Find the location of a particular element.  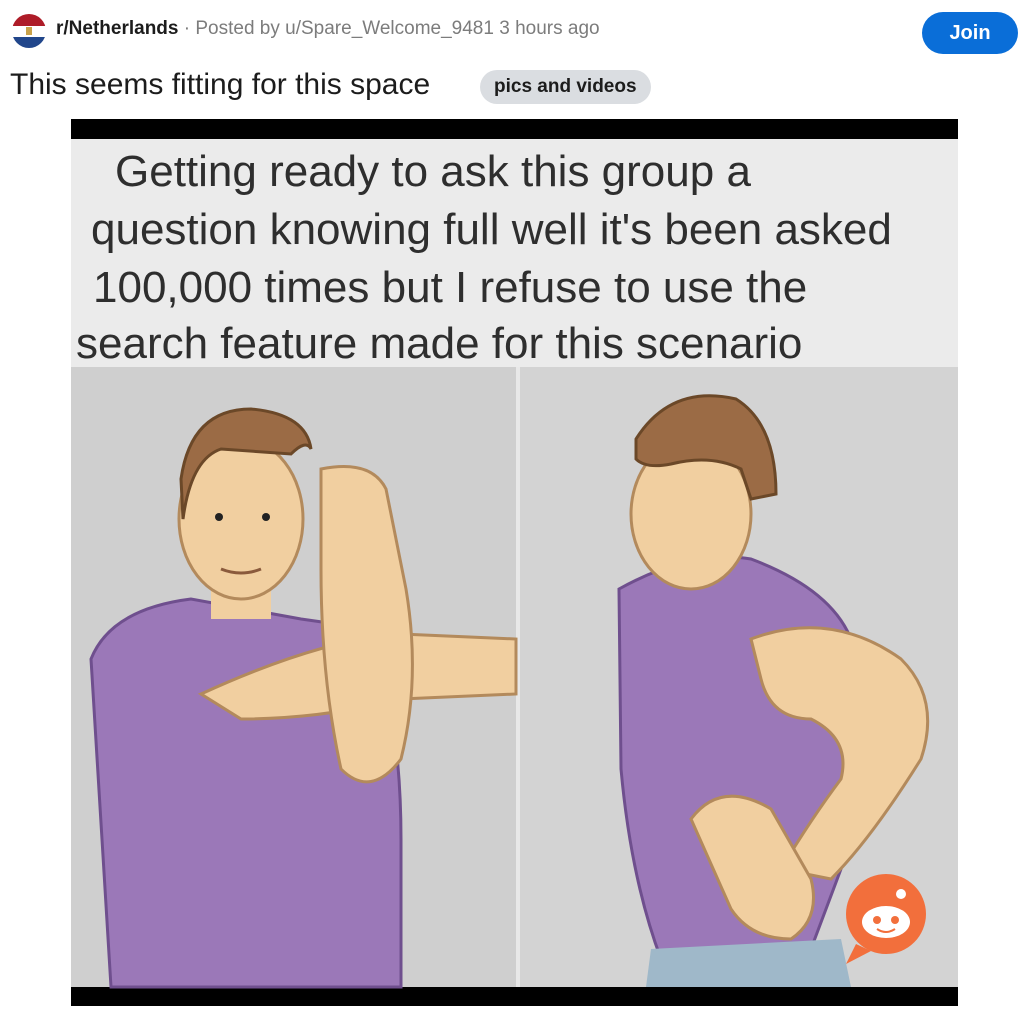

post-title: This seems fitting for this space is located at coordinates (220, 85).